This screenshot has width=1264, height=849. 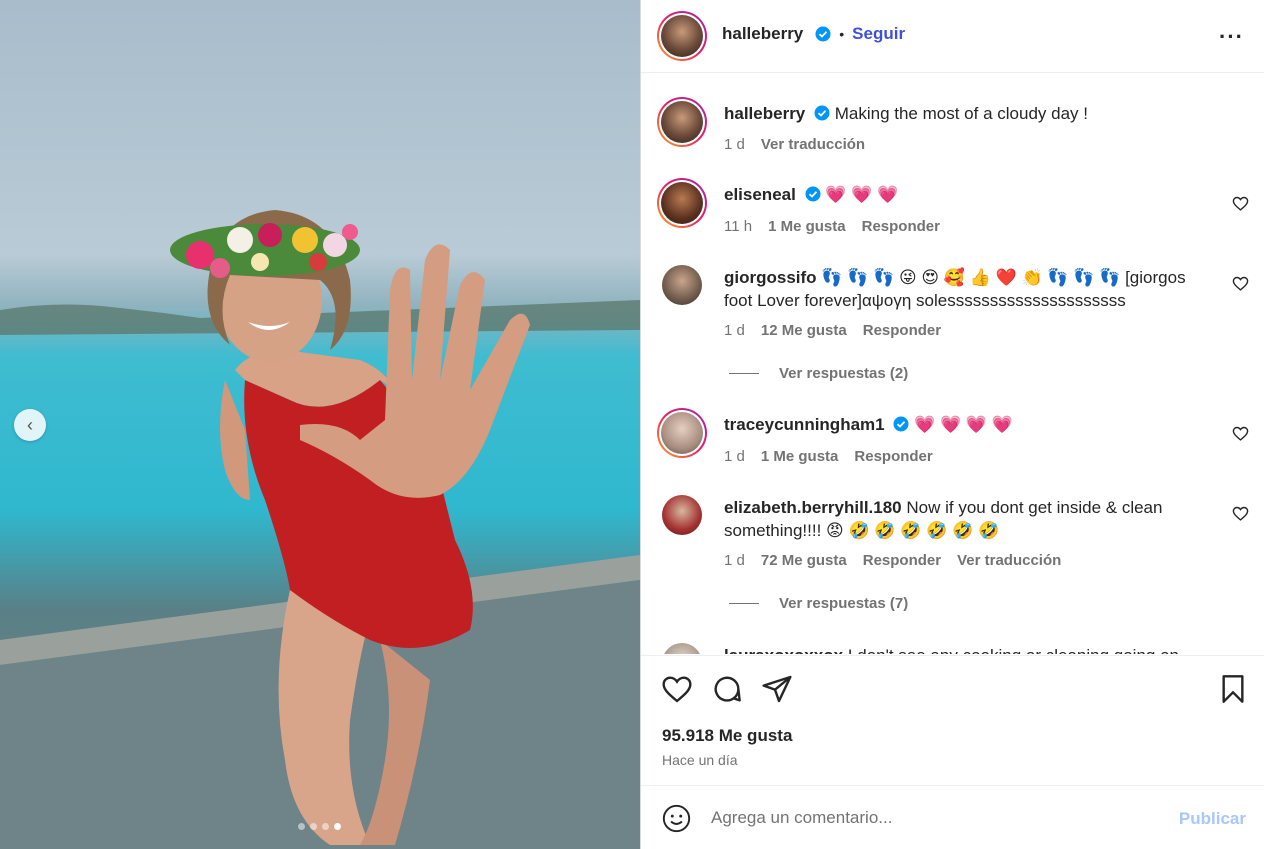 I want to click on comment-input, so click(x=931, y=818).